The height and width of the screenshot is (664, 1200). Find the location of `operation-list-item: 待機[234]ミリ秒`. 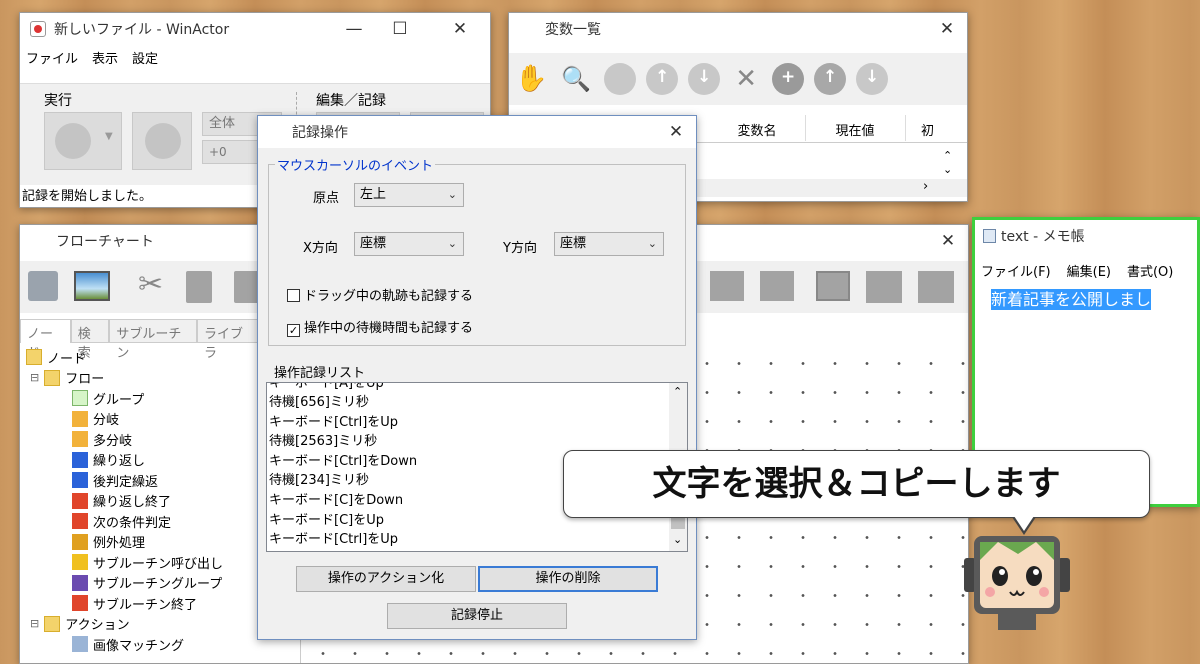

operation-list-item: 待機[234]ミリ秒 is located at coordinates (343, 481).